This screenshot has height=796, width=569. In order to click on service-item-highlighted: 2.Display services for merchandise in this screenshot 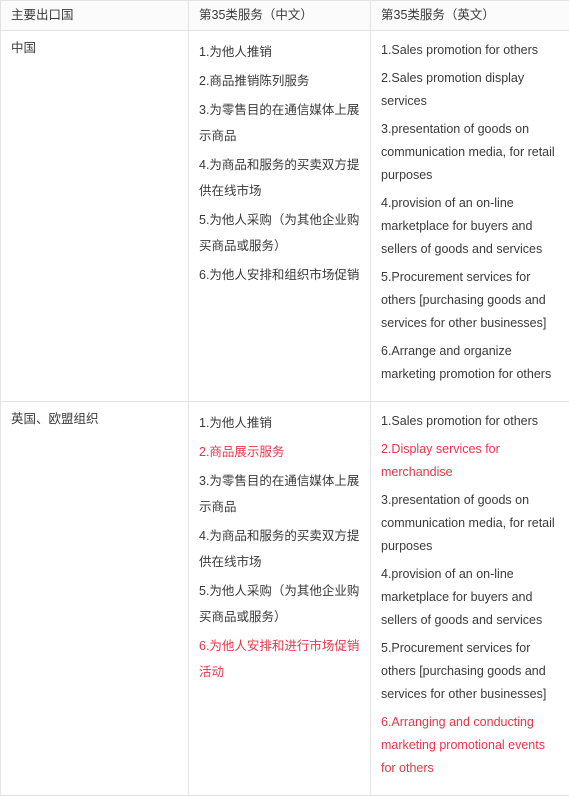, I will do `click(470, 461)`.